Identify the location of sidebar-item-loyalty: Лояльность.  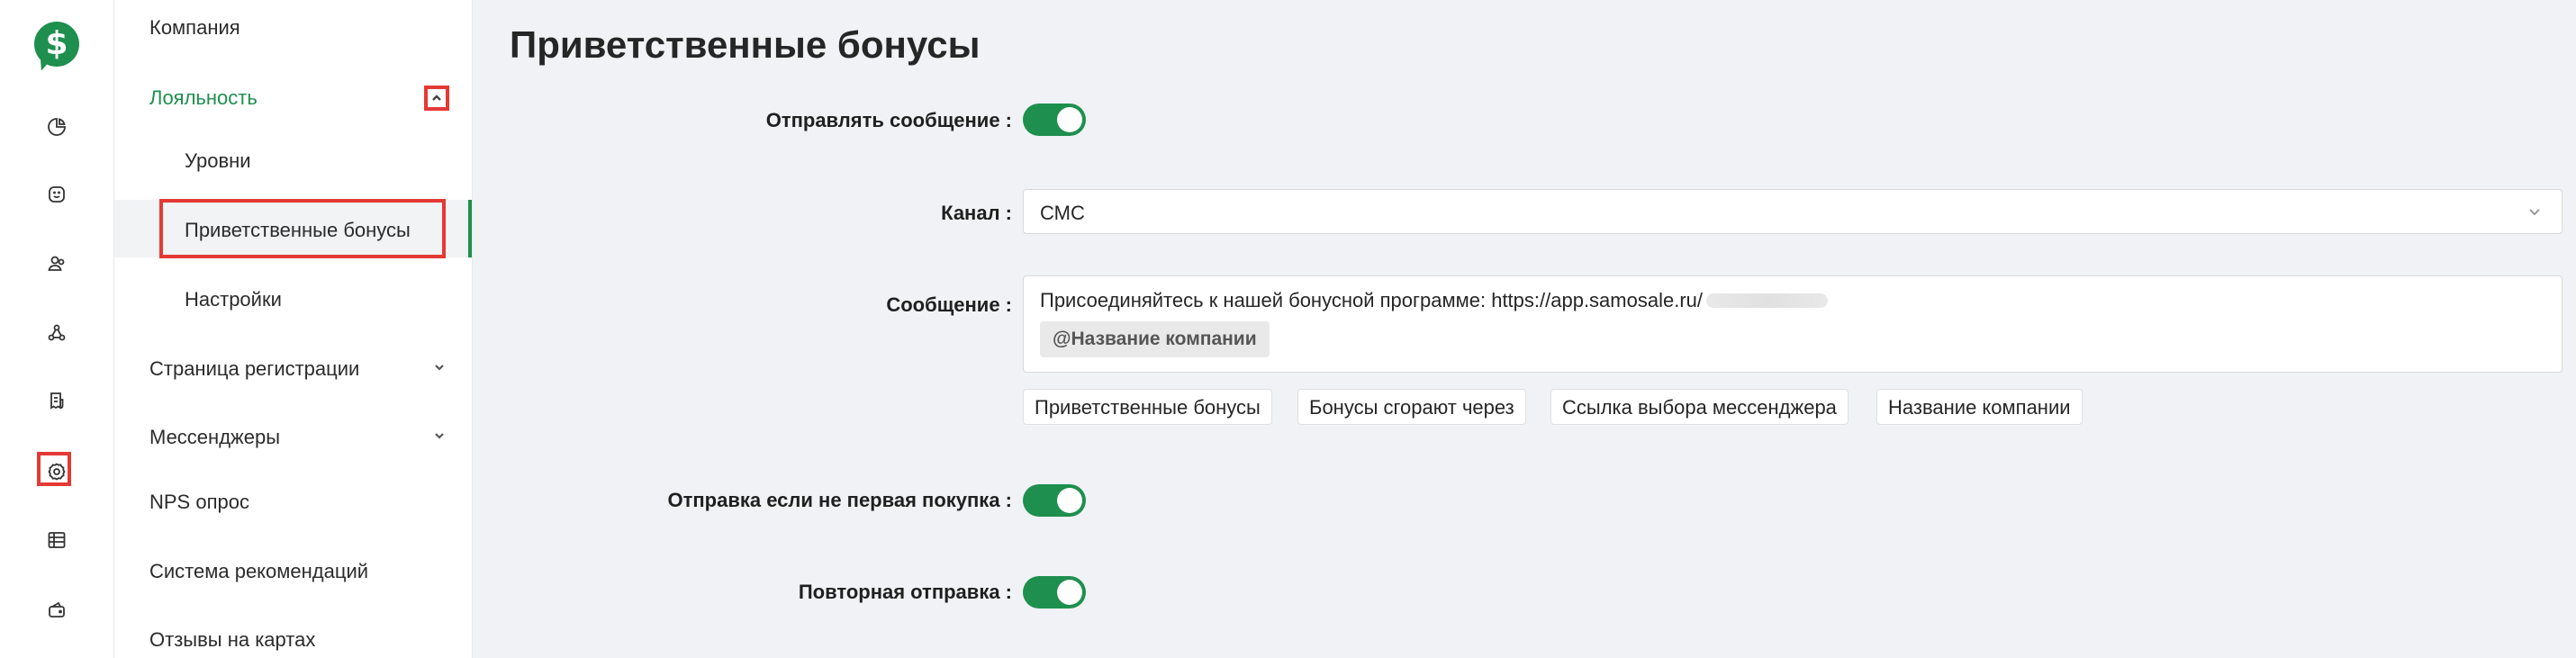
(203, 98).